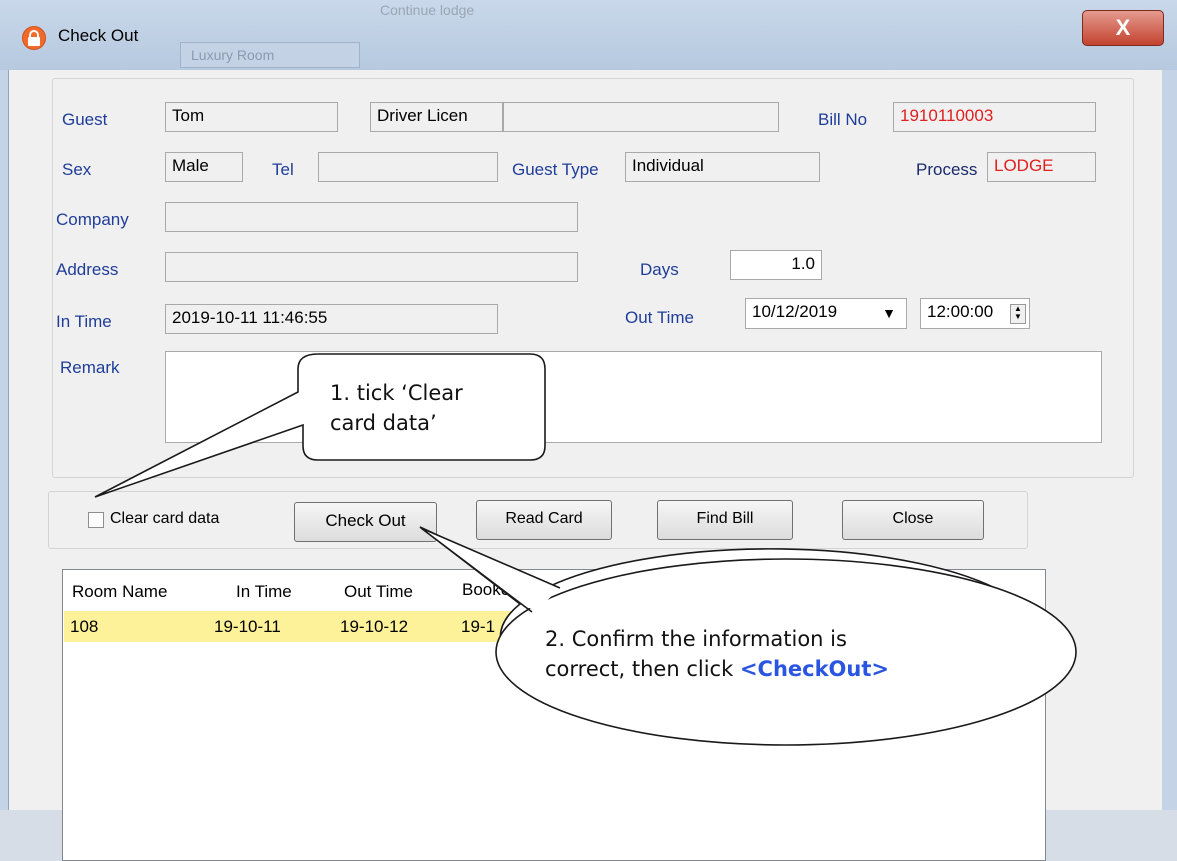 This screenshot has height=861, width=1177. I want to click on callout-2-line2-prefix: correct, then click, so click(642, 669).